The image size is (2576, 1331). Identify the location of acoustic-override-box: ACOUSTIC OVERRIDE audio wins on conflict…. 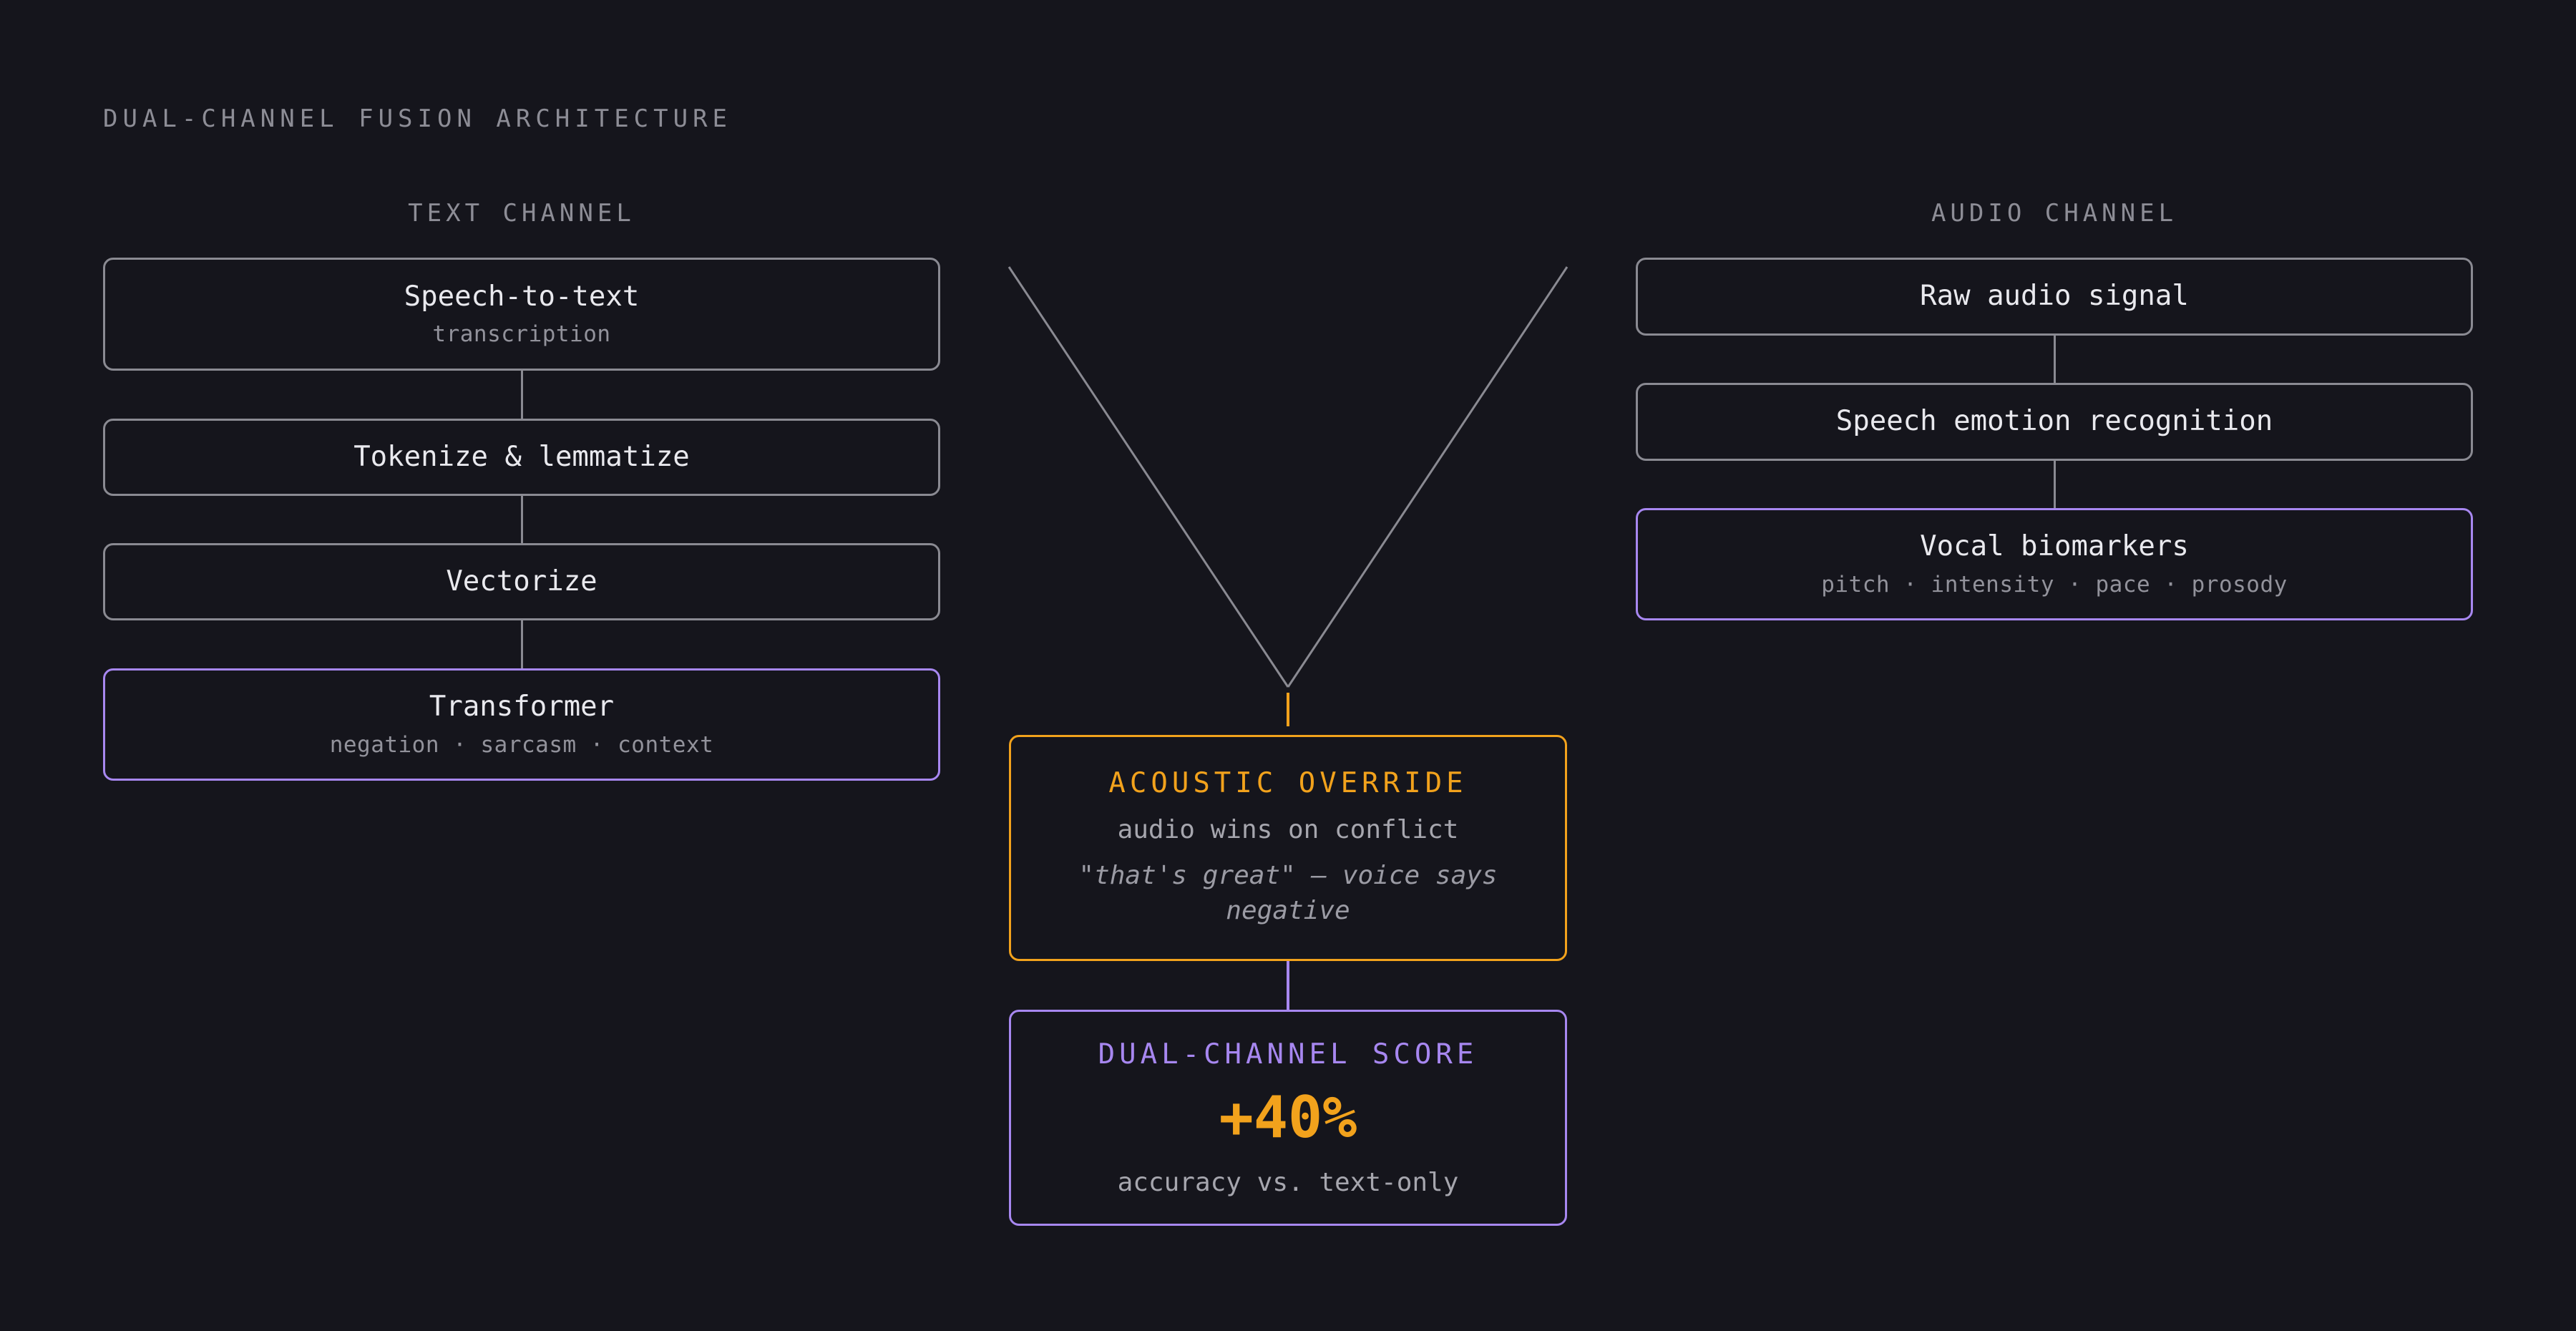
(1288, 848).